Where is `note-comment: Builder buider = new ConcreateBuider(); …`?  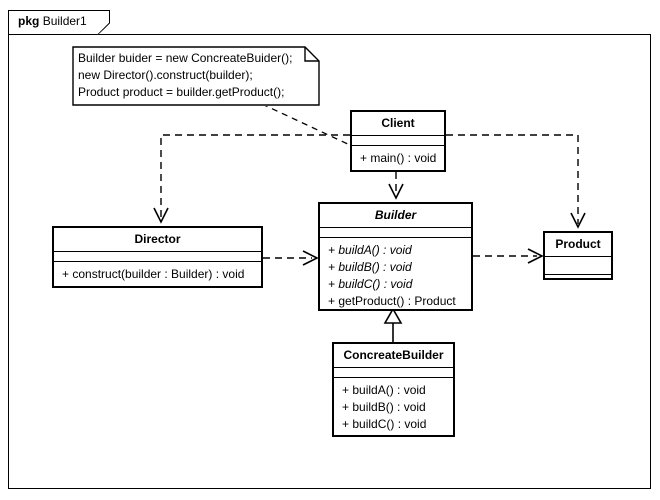 note-comment: Builder buider = new ConcreateBuider(); … is located at coordinates (196, 76).